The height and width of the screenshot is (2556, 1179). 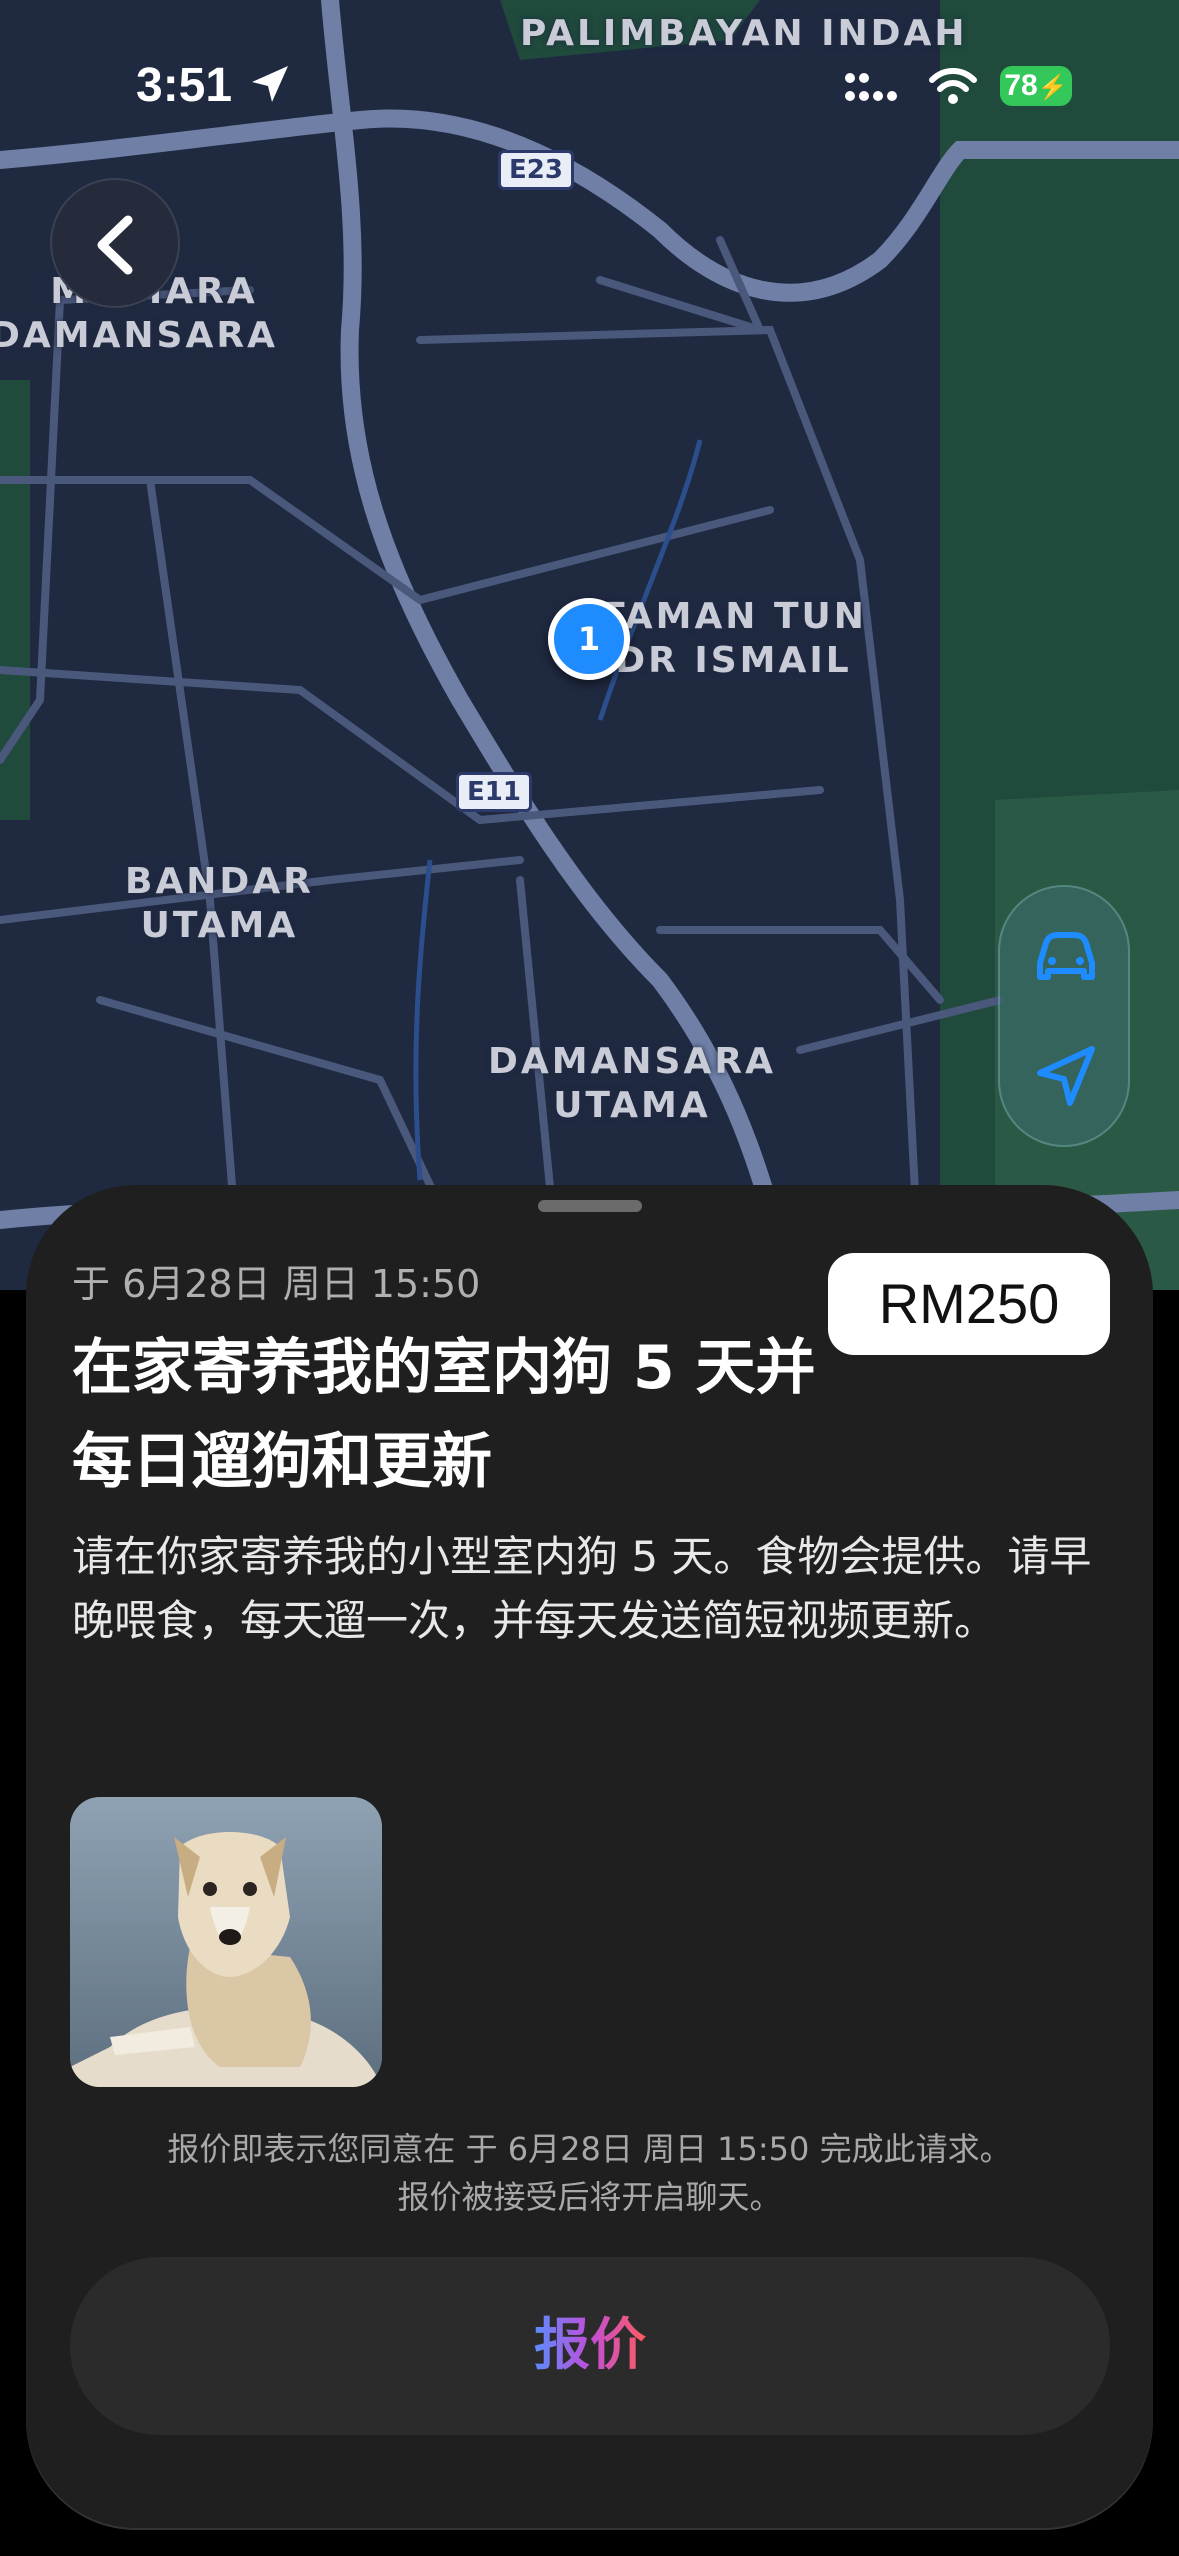 I want to click on offer-terms-line2: 报价被接受后将开启聊天。, so click(x=589, y=2197).